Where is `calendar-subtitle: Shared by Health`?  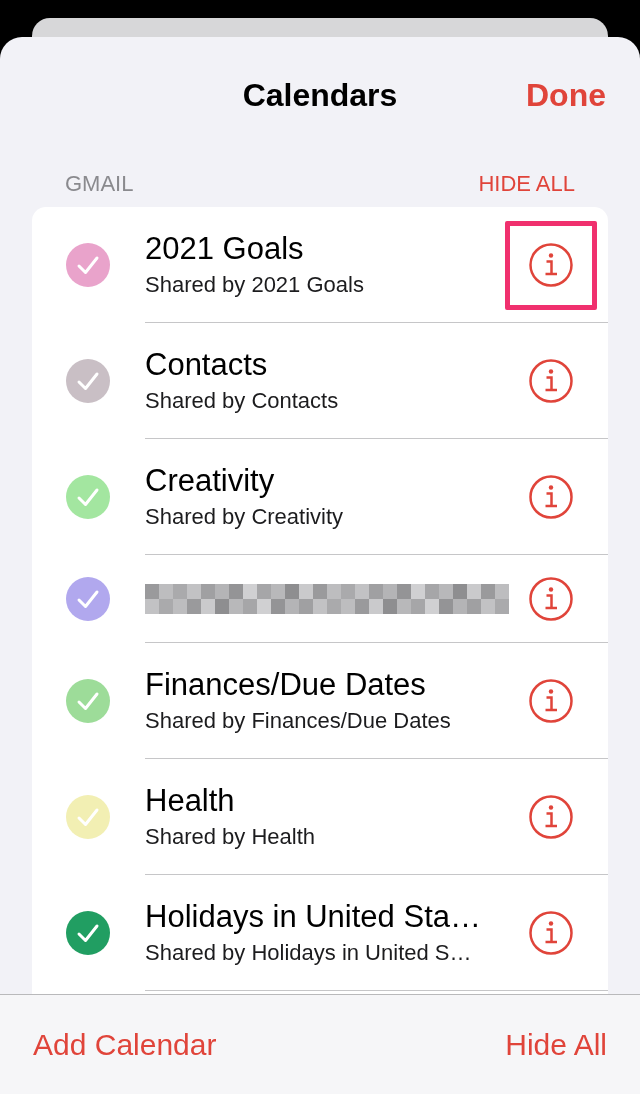 calendar-subtitle: Shared by Health is located at coordinates (230, 836).